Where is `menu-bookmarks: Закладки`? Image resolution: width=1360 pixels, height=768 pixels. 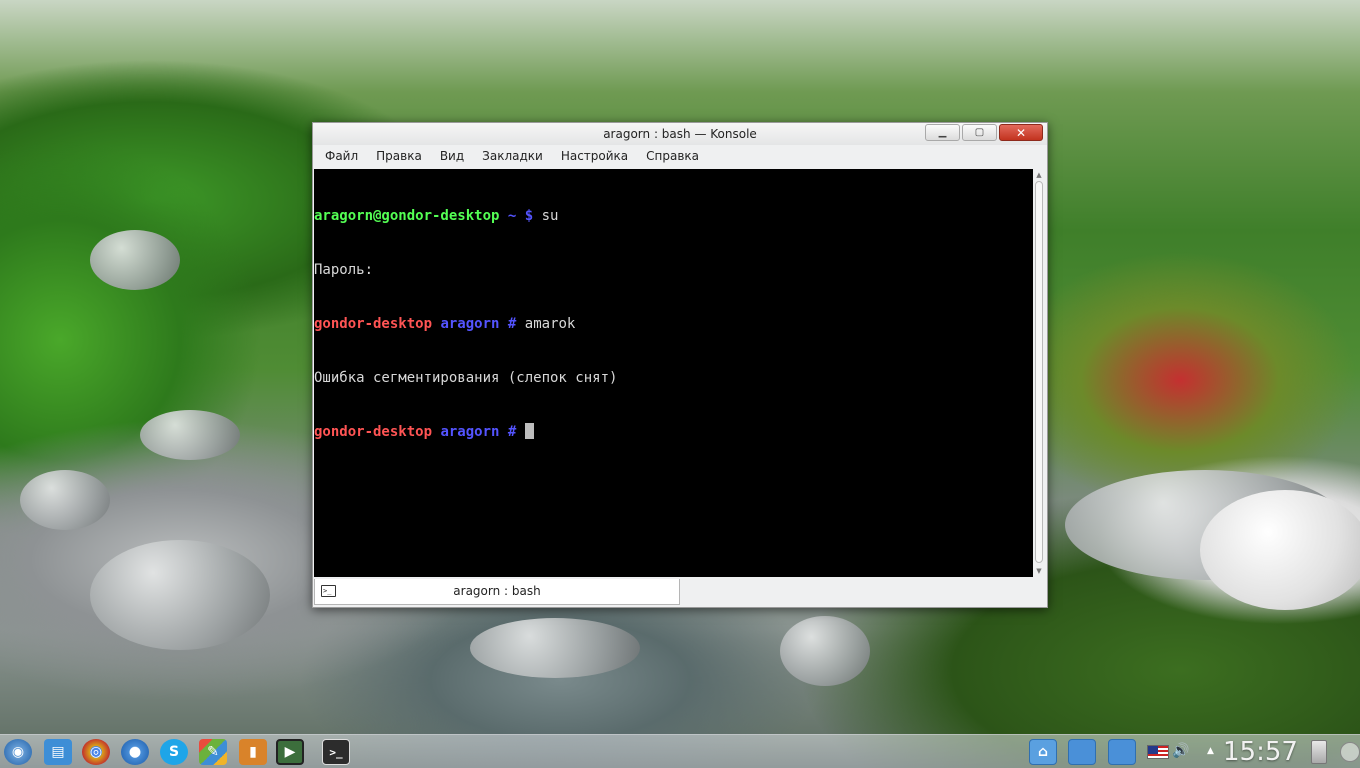
menu-bookmarks: Закладки is located at coordinates (512, 156).